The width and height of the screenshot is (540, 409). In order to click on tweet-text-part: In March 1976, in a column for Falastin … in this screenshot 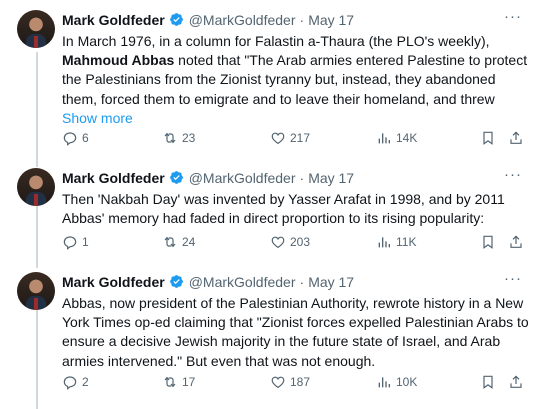, I will do `click(276, 41)`.